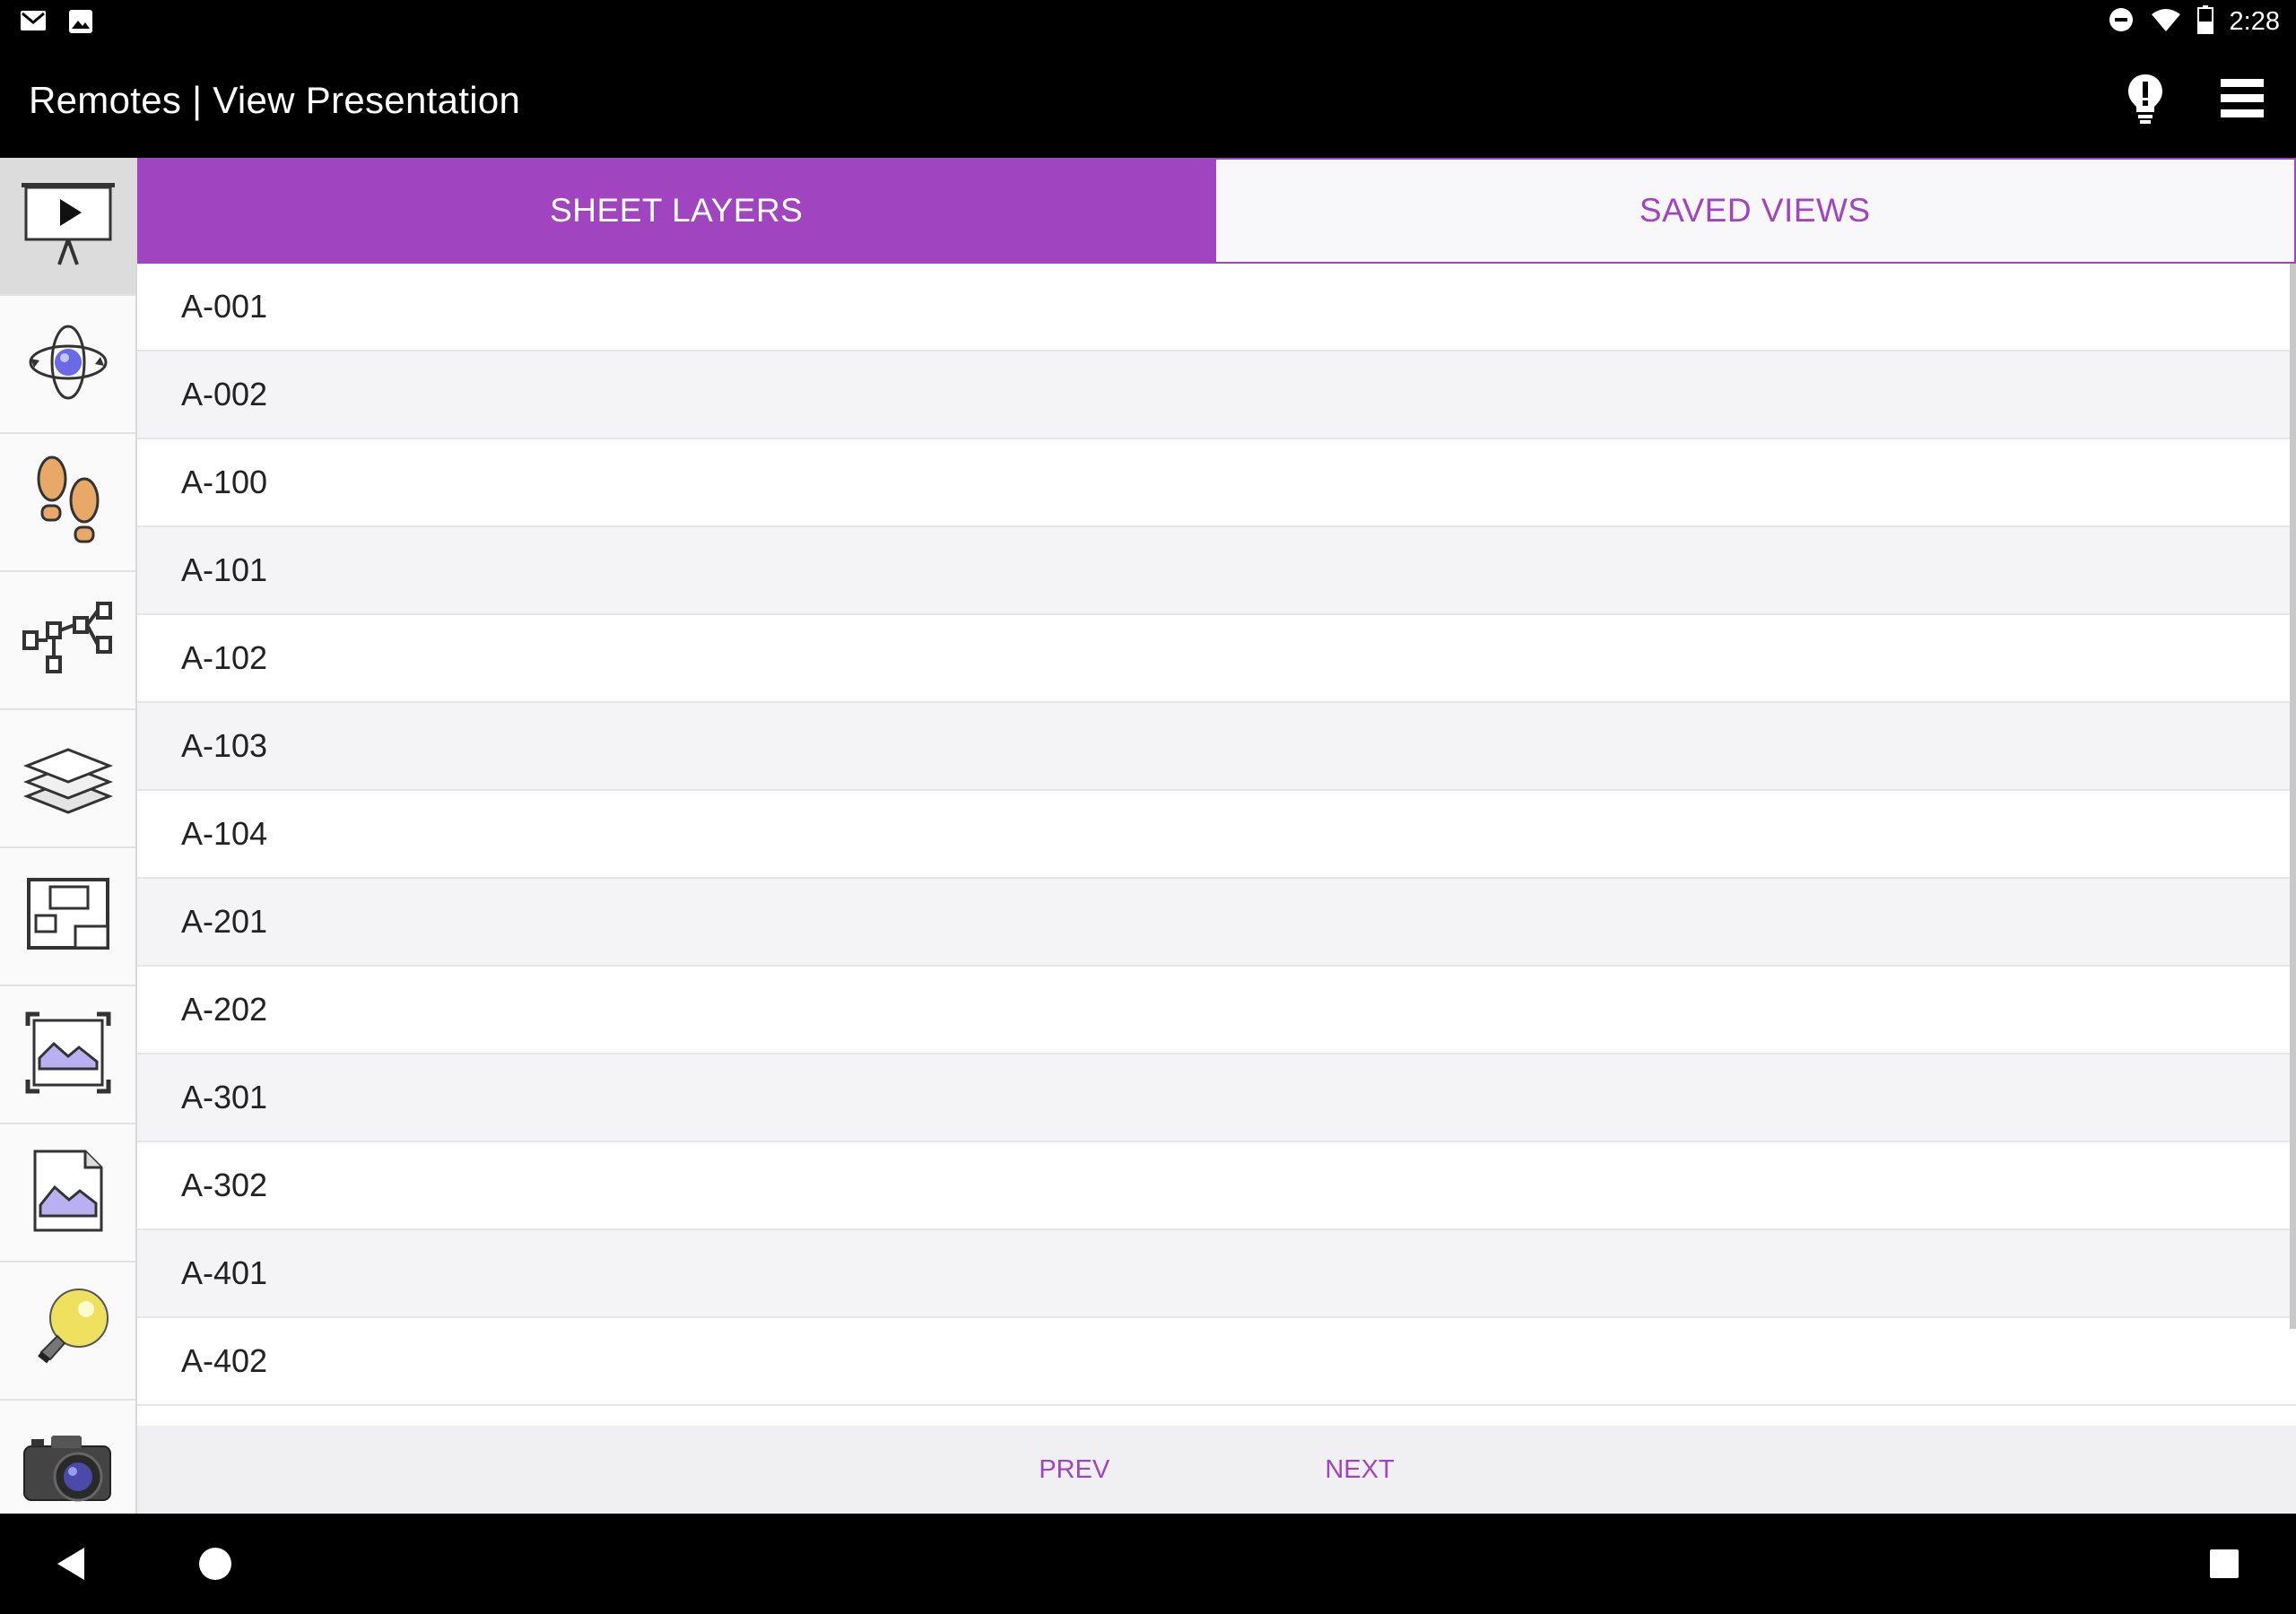  I want to click on image-icon, so click(80, 24).